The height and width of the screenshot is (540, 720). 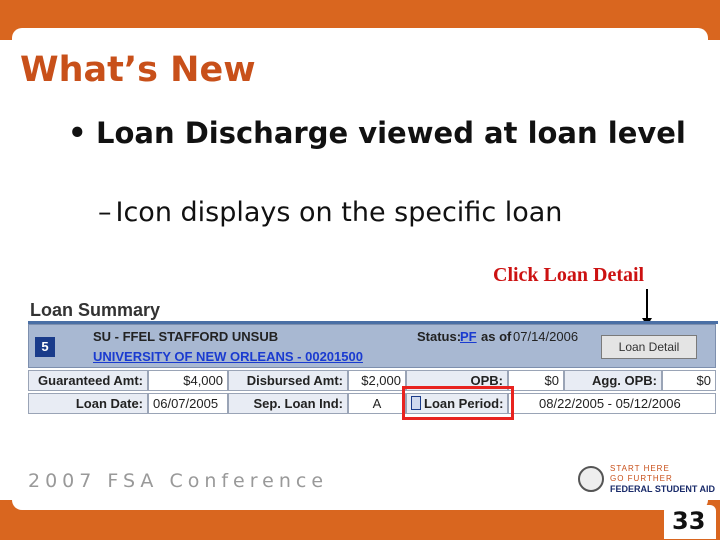 What do you see at coordinates (88, 403) in the screenshot?
I see `loan-date-label: Loan Date:` at bounding box center [88, 403].